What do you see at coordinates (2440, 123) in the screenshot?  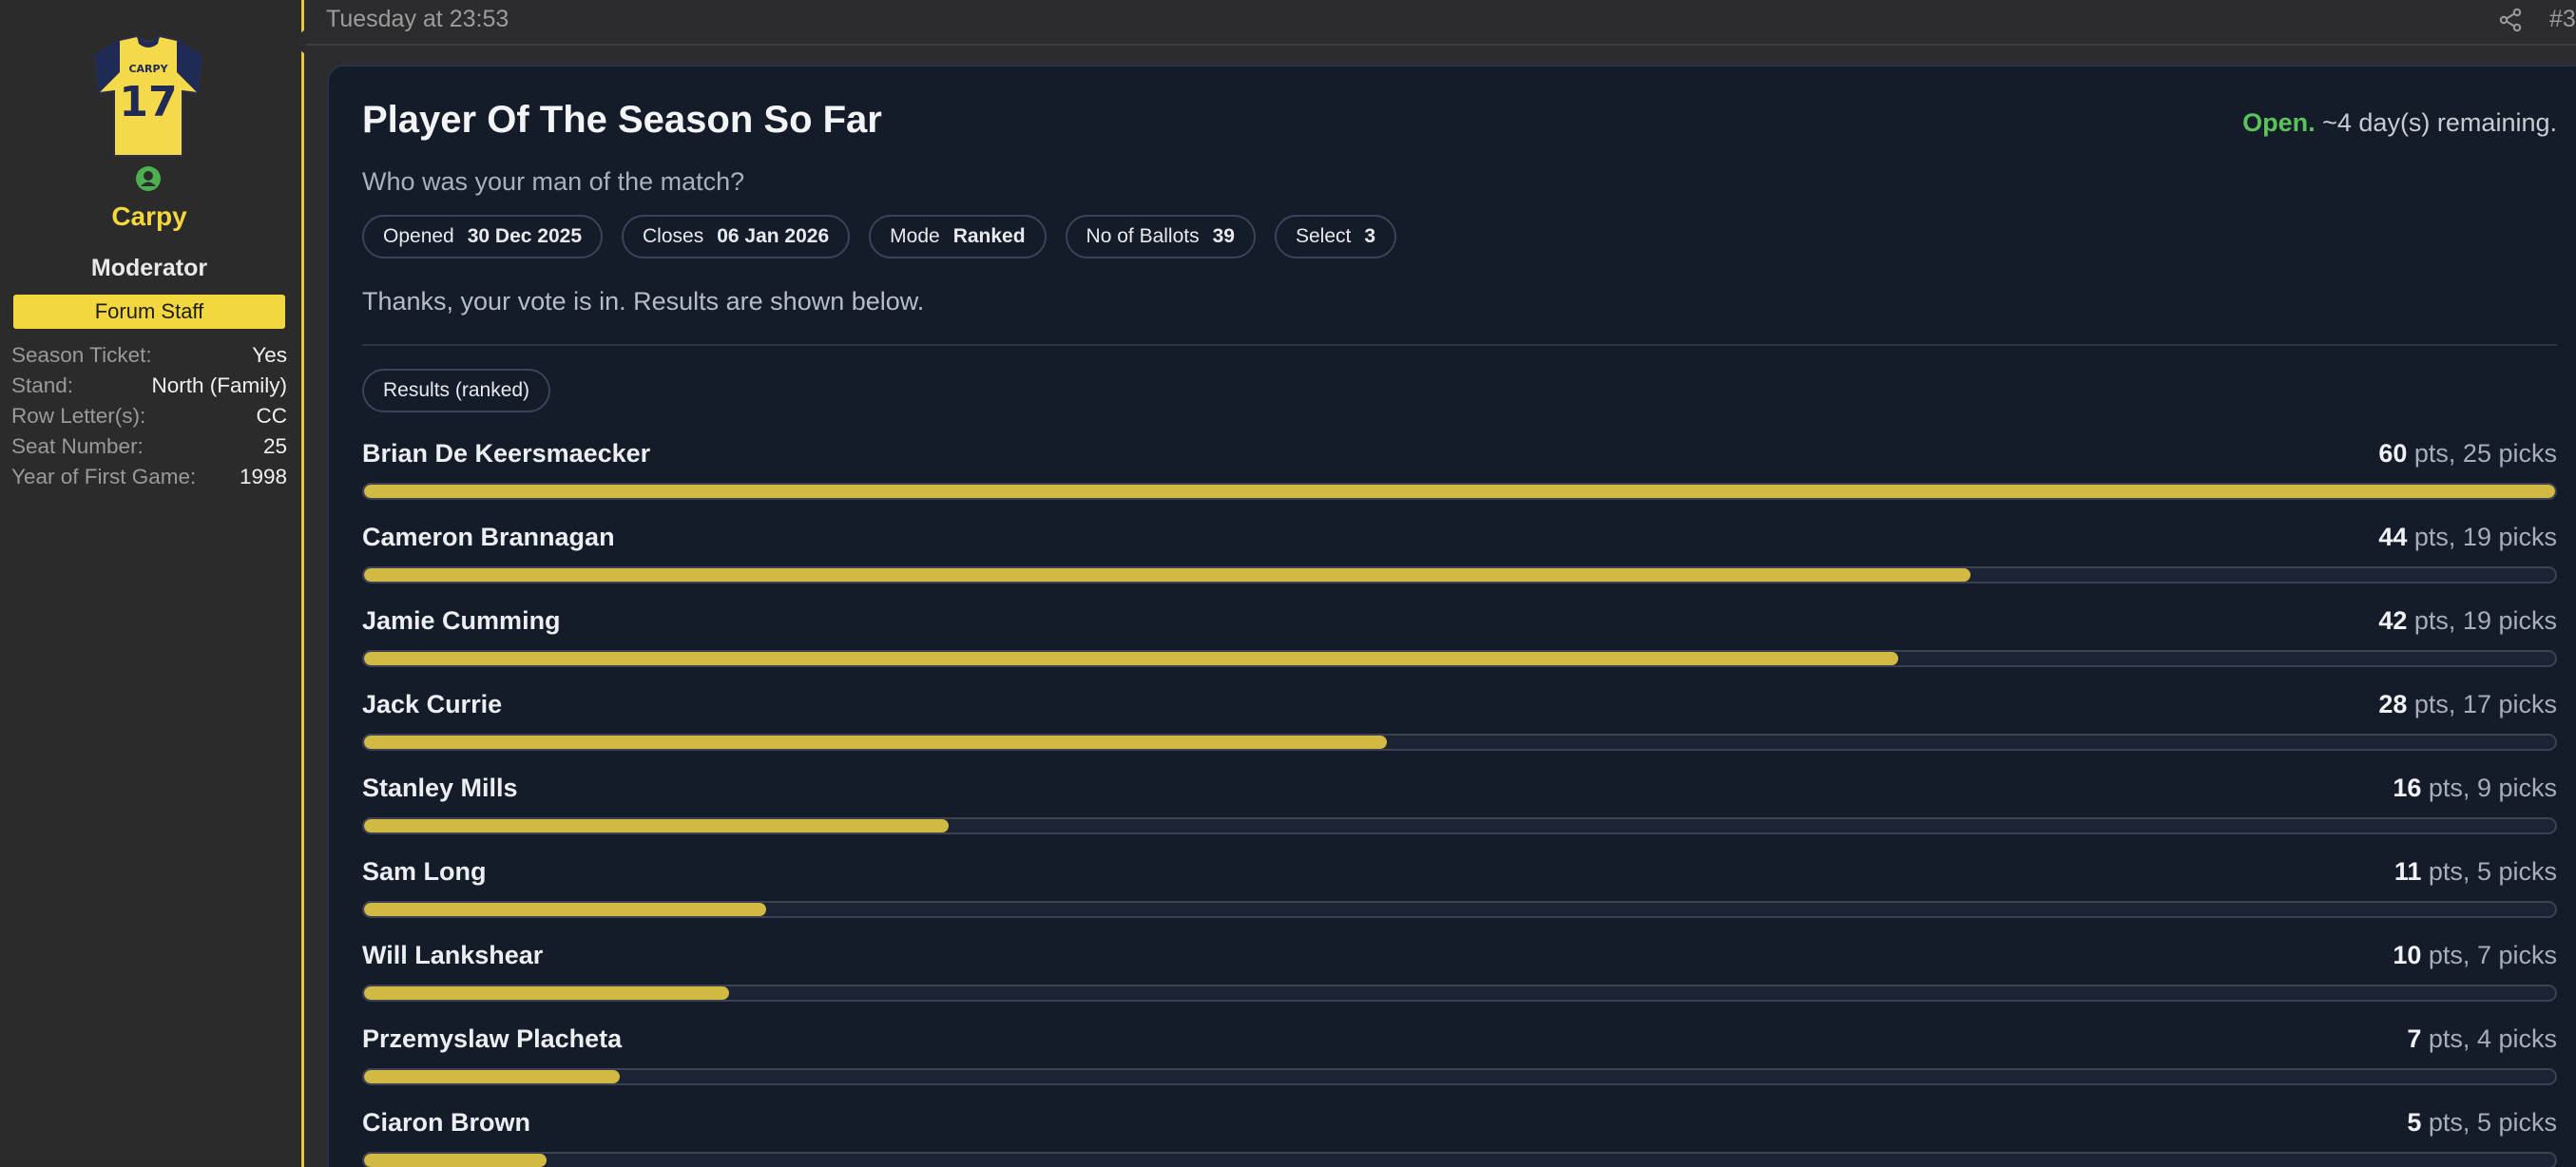 I see `poll-remaining: ~4 day(s) remaining.` at bounding box center [2440, 123].